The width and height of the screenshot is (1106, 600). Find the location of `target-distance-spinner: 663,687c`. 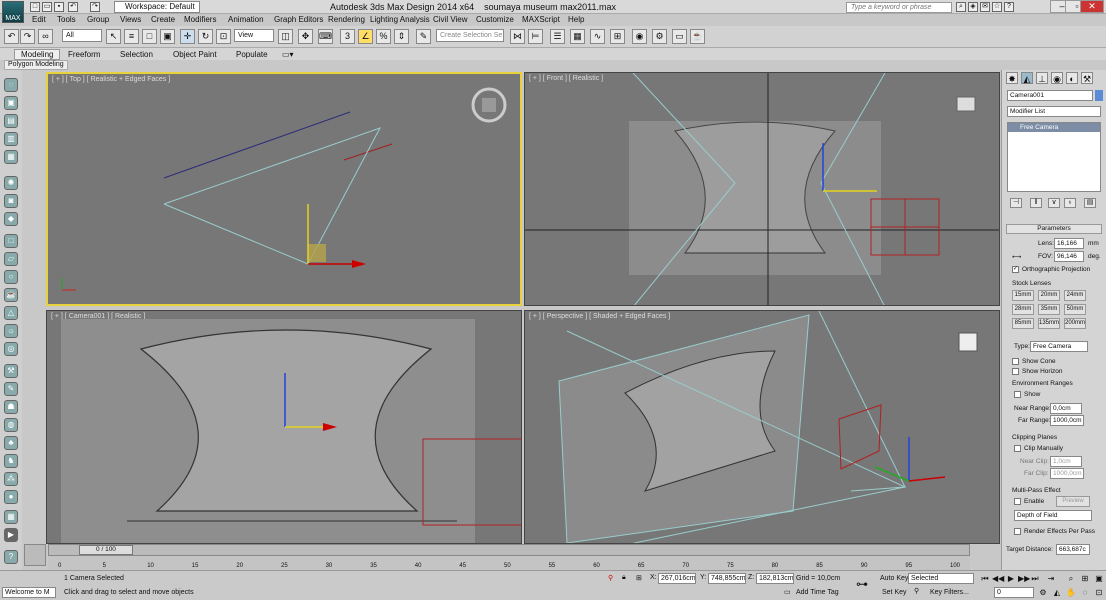

target-distance-spinner: 663,687c is located at coordinates (1073, 549).